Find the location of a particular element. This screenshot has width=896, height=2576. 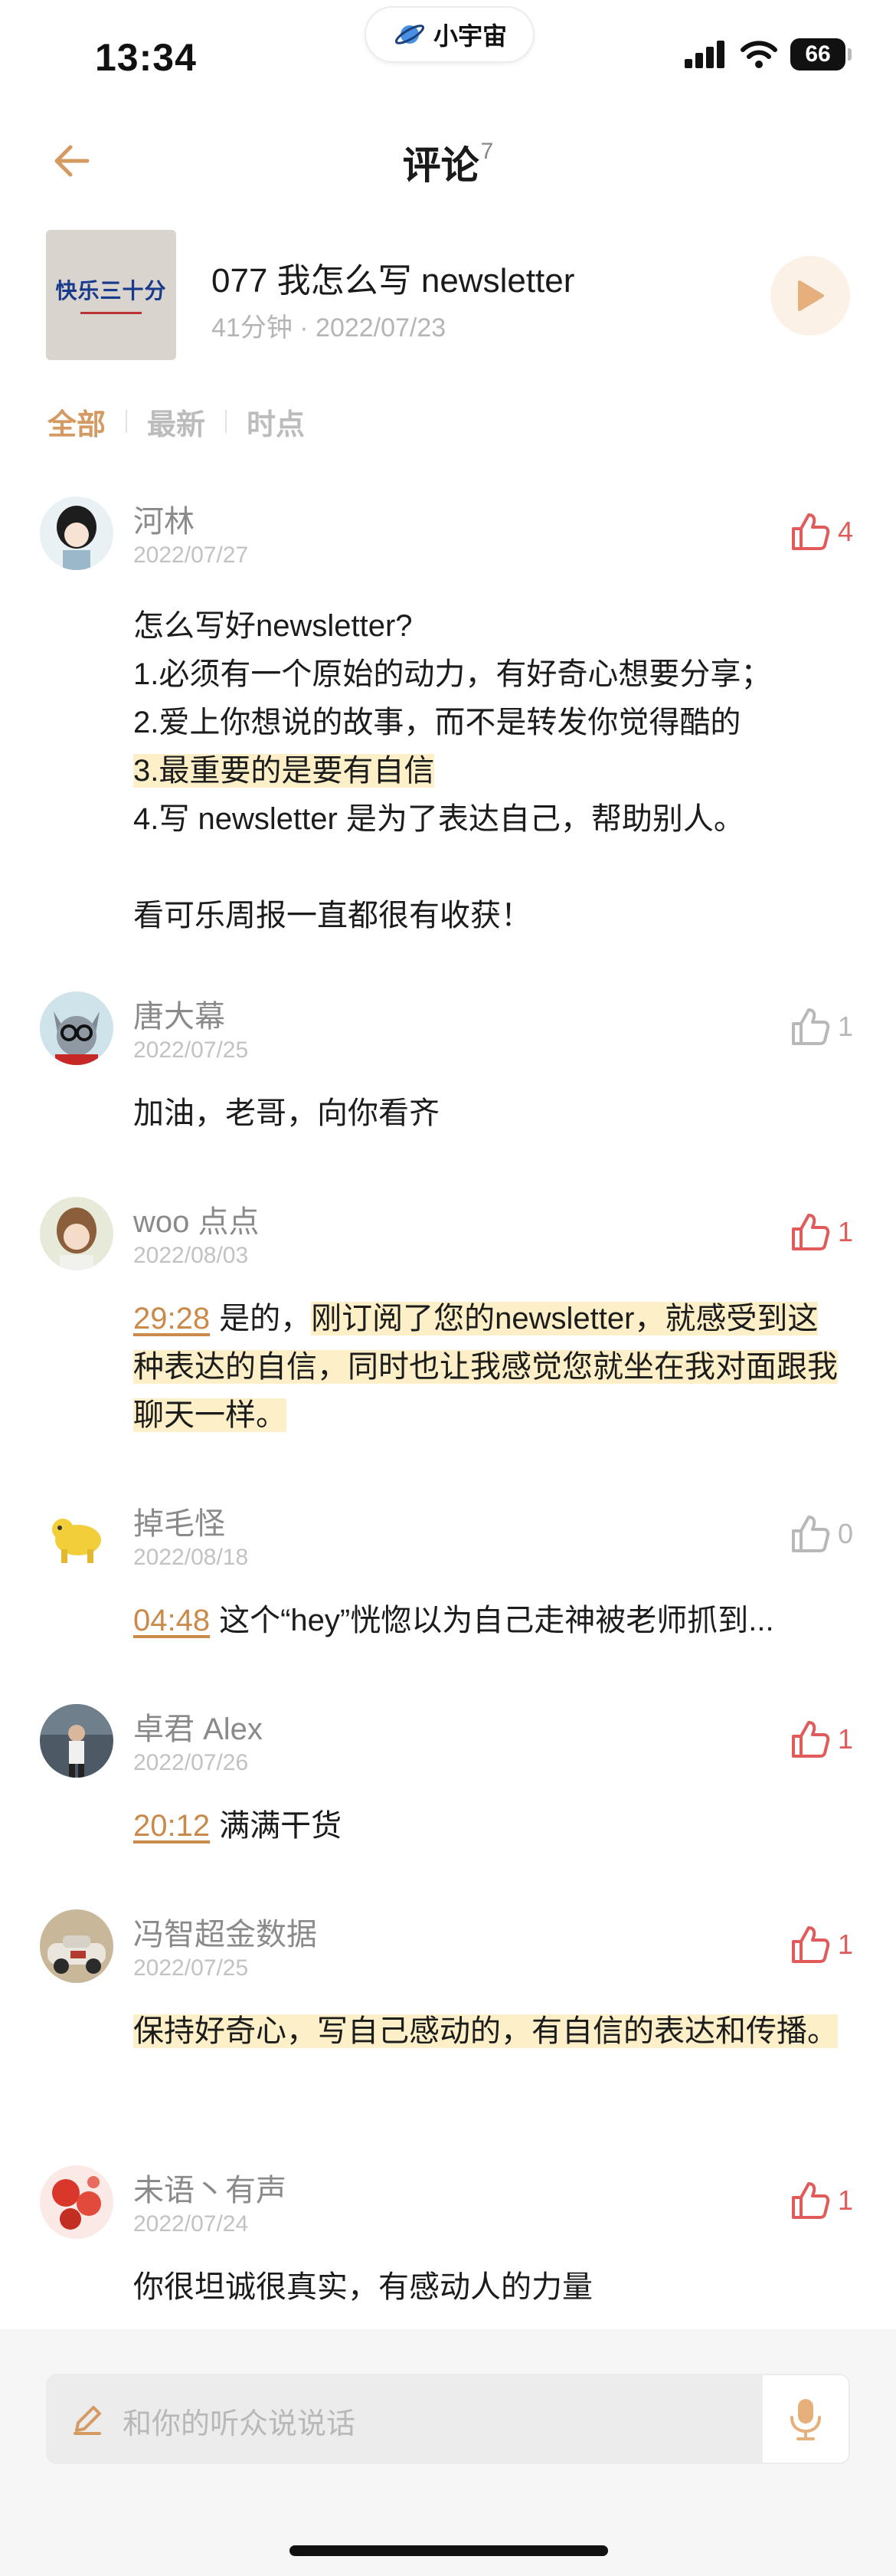

app-name: 小宇宙 is located at coordinates (470, 36).